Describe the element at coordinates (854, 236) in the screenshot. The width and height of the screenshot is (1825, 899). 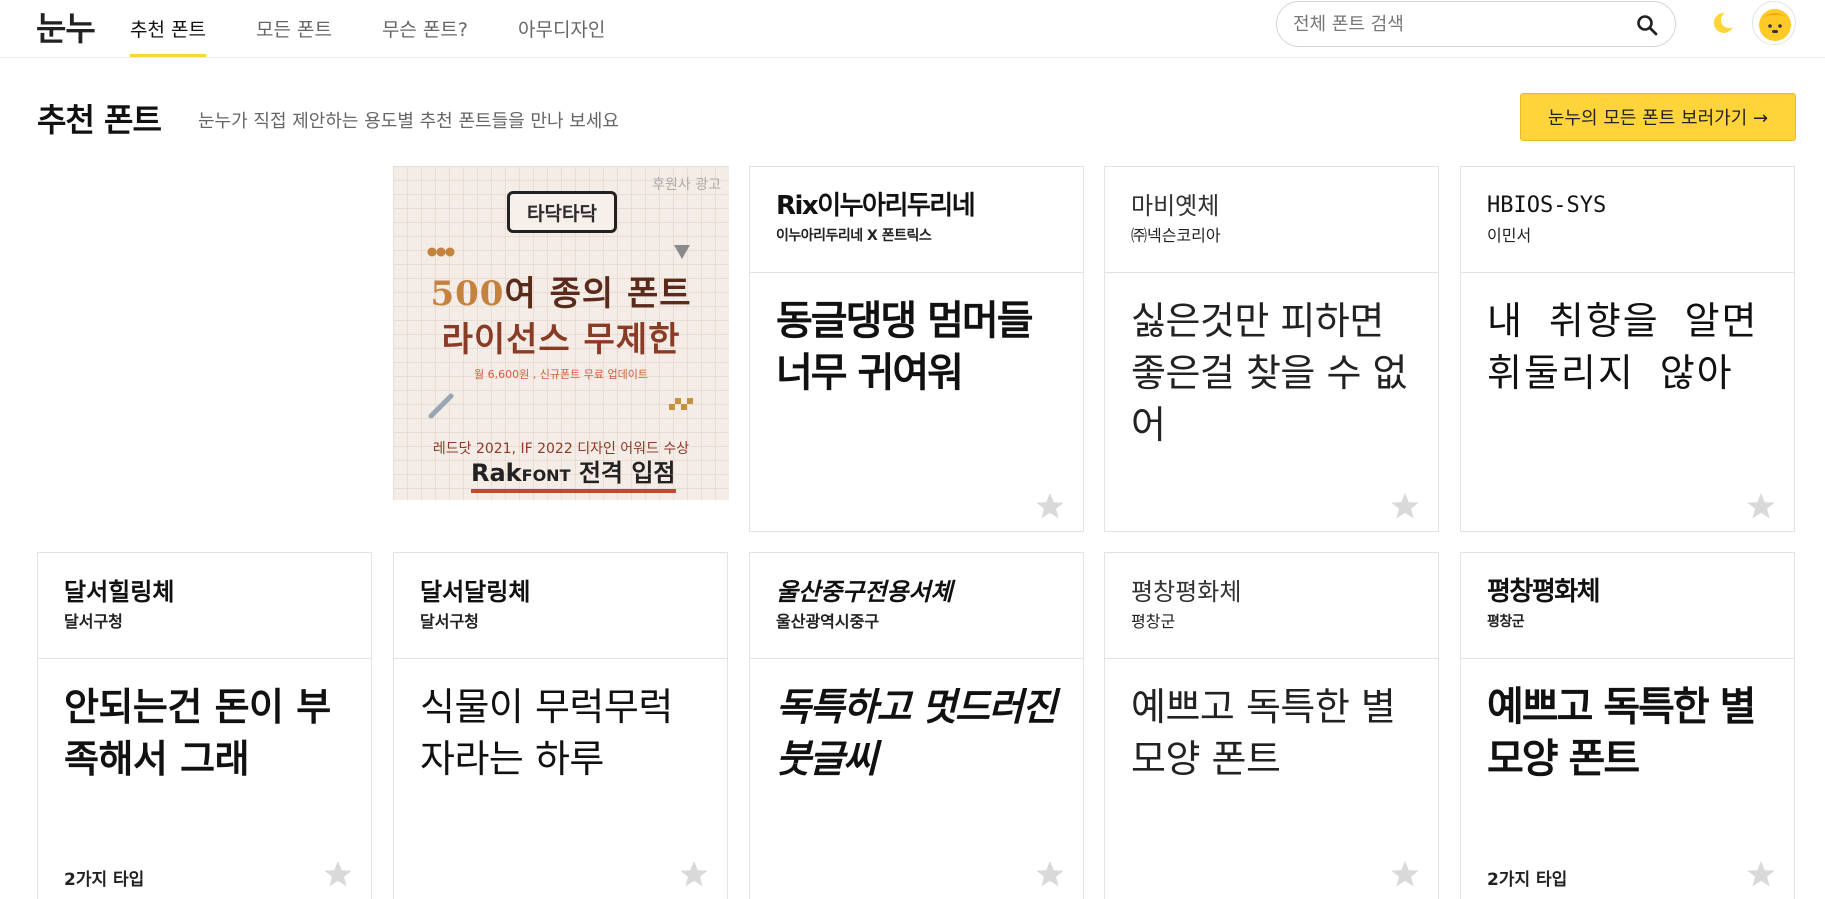
I see `font-maker: 이누아리두리네 X 폰트릭스` at that location.